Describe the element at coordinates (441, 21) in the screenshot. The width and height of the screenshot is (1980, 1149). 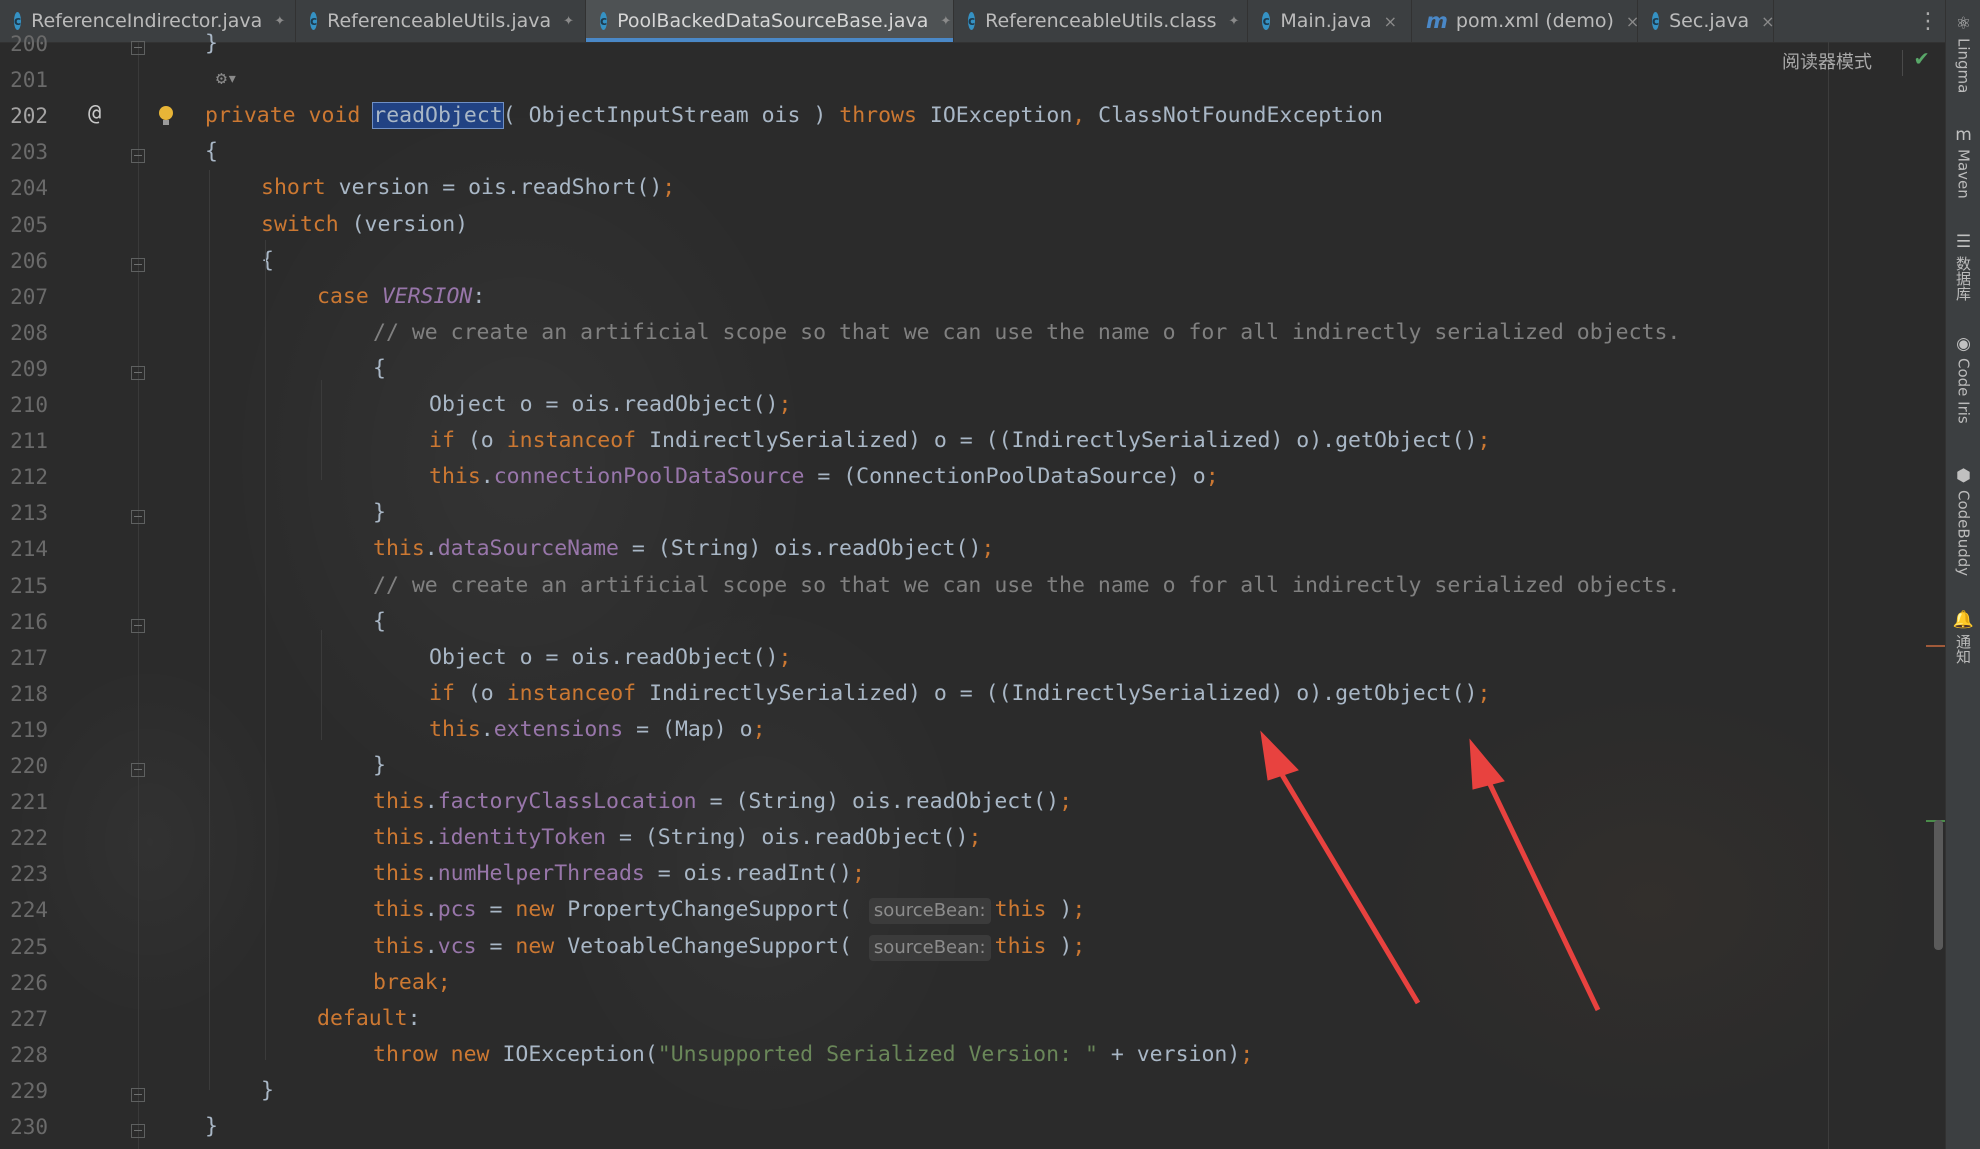
I see `tab-referenceableutils-java: c ReferenceableUtils.java ✦` at that location.